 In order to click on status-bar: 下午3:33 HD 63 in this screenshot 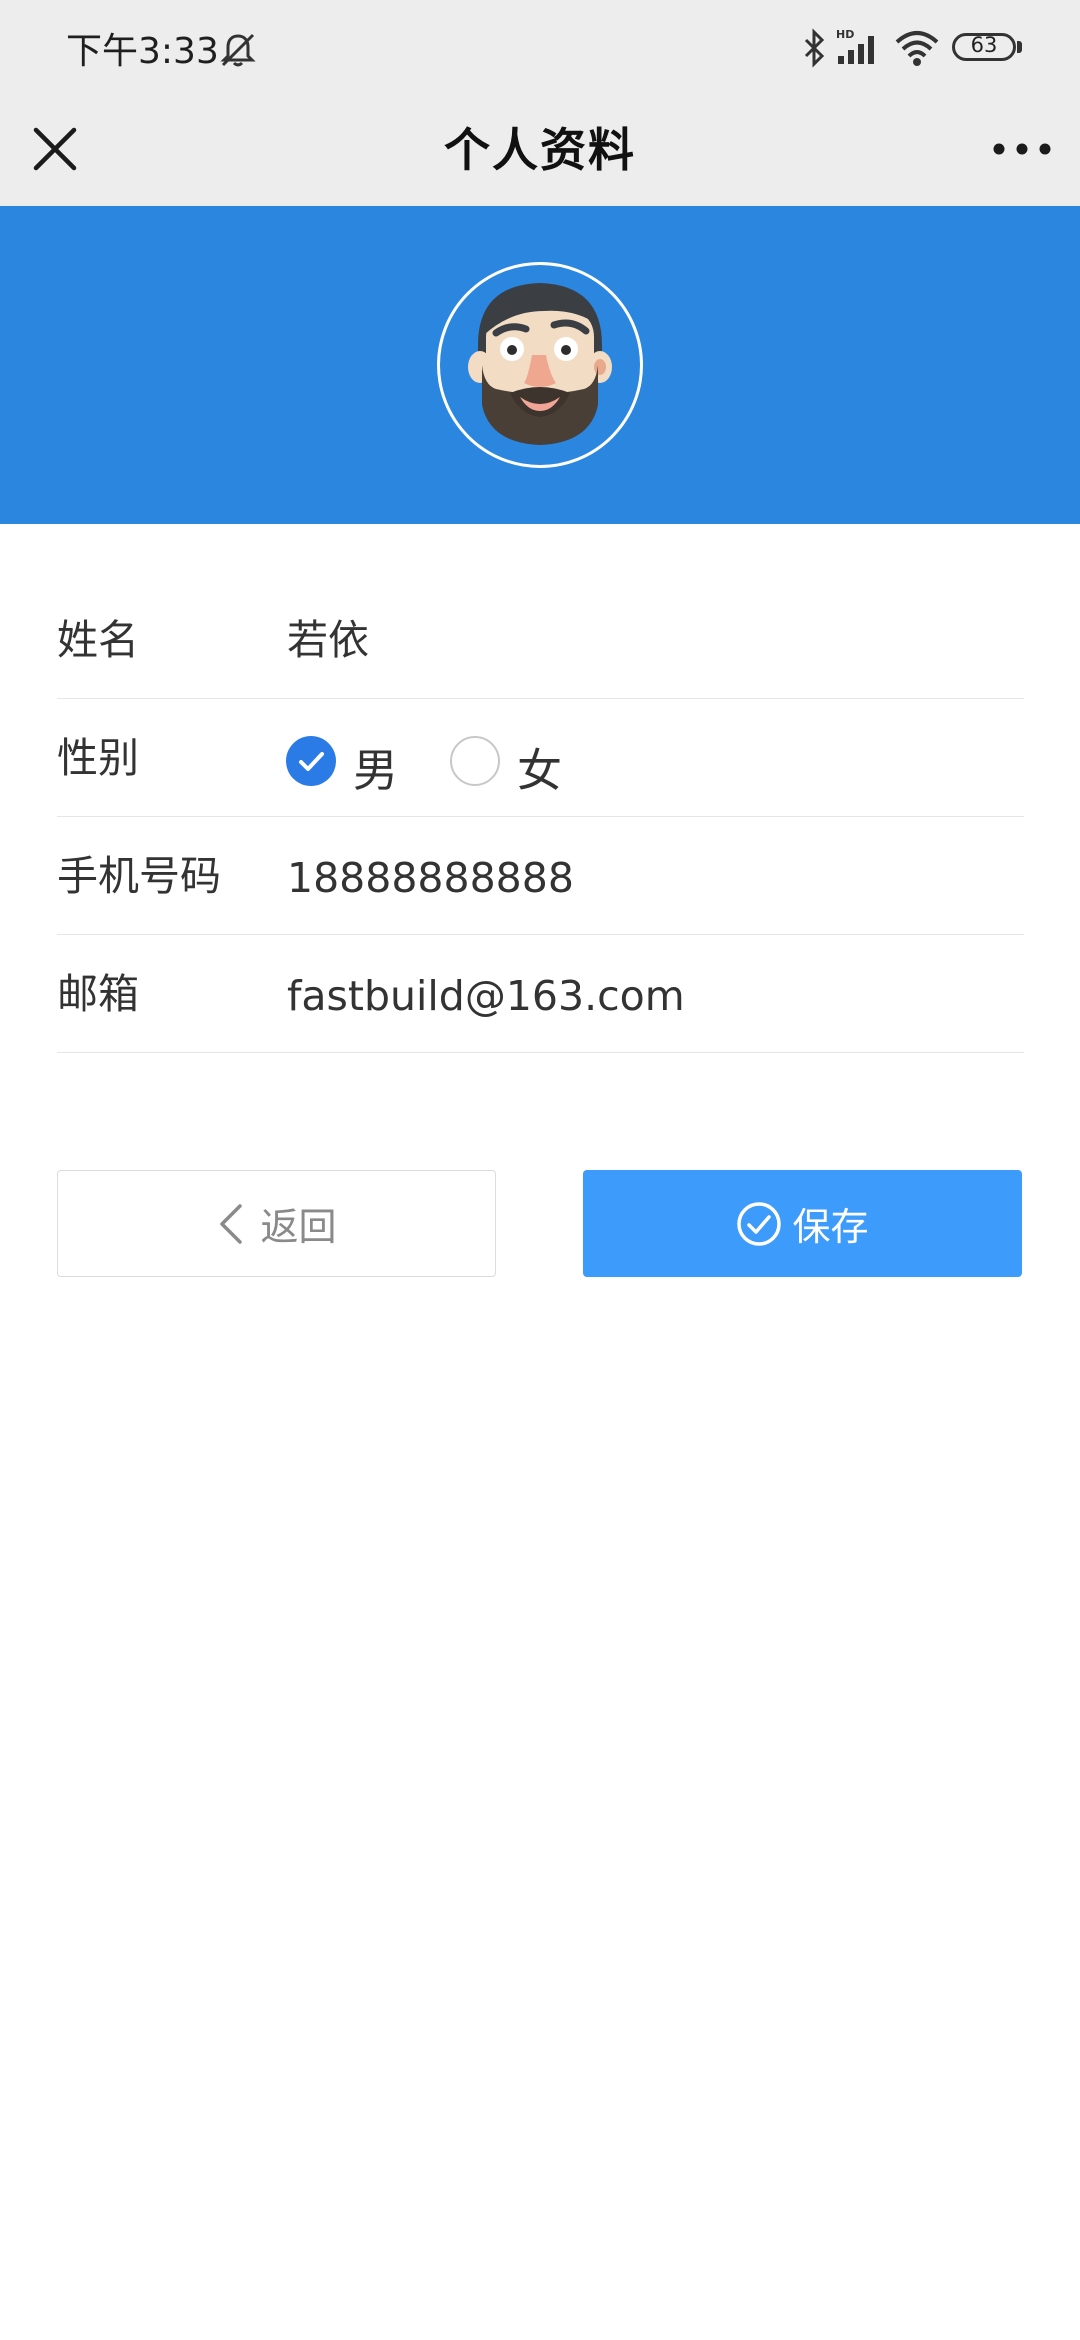, I will do `click(540, 48)`.